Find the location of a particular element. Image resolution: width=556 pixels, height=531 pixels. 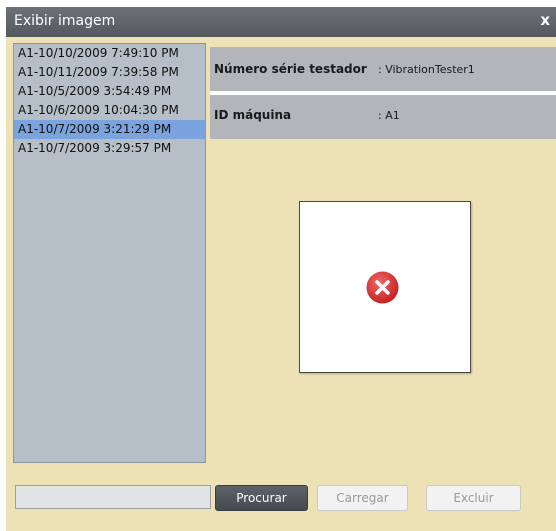

serial-number-value: : VibrationTester1 is located at coordinates (426, 69).